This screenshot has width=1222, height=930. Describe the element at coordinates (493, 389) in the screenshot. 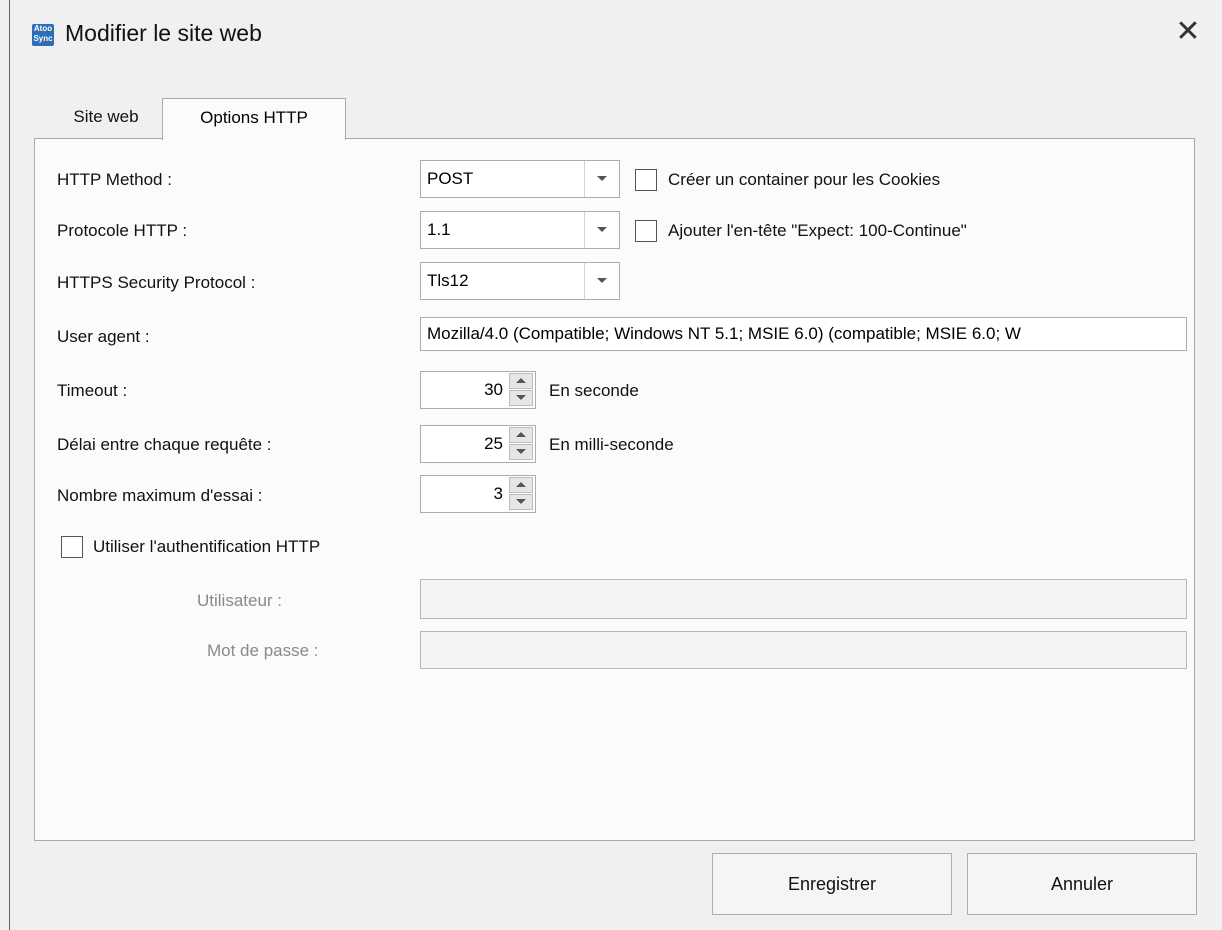

I see `timeout-value: 30` at that location.